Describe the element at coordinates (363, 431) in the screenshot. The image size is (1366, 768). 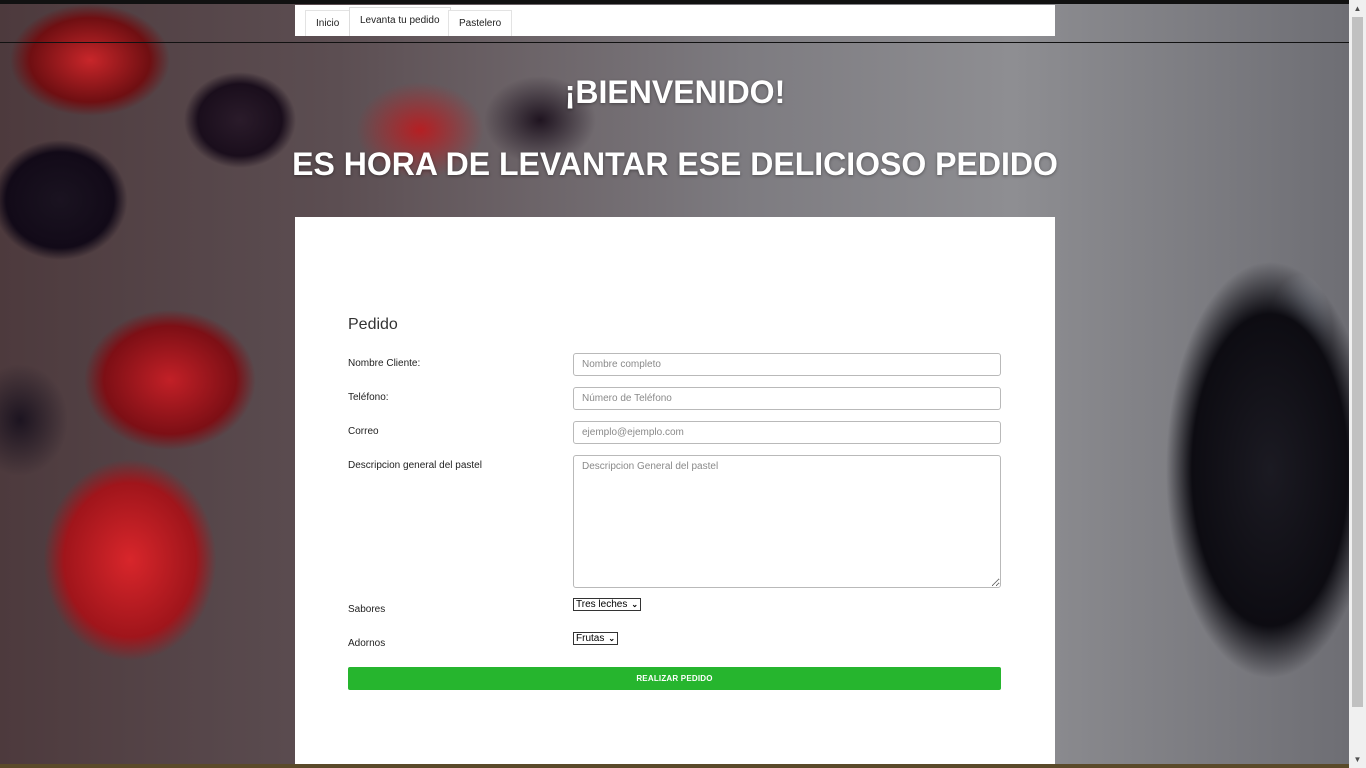
I see `email-label: Correo` at that location.